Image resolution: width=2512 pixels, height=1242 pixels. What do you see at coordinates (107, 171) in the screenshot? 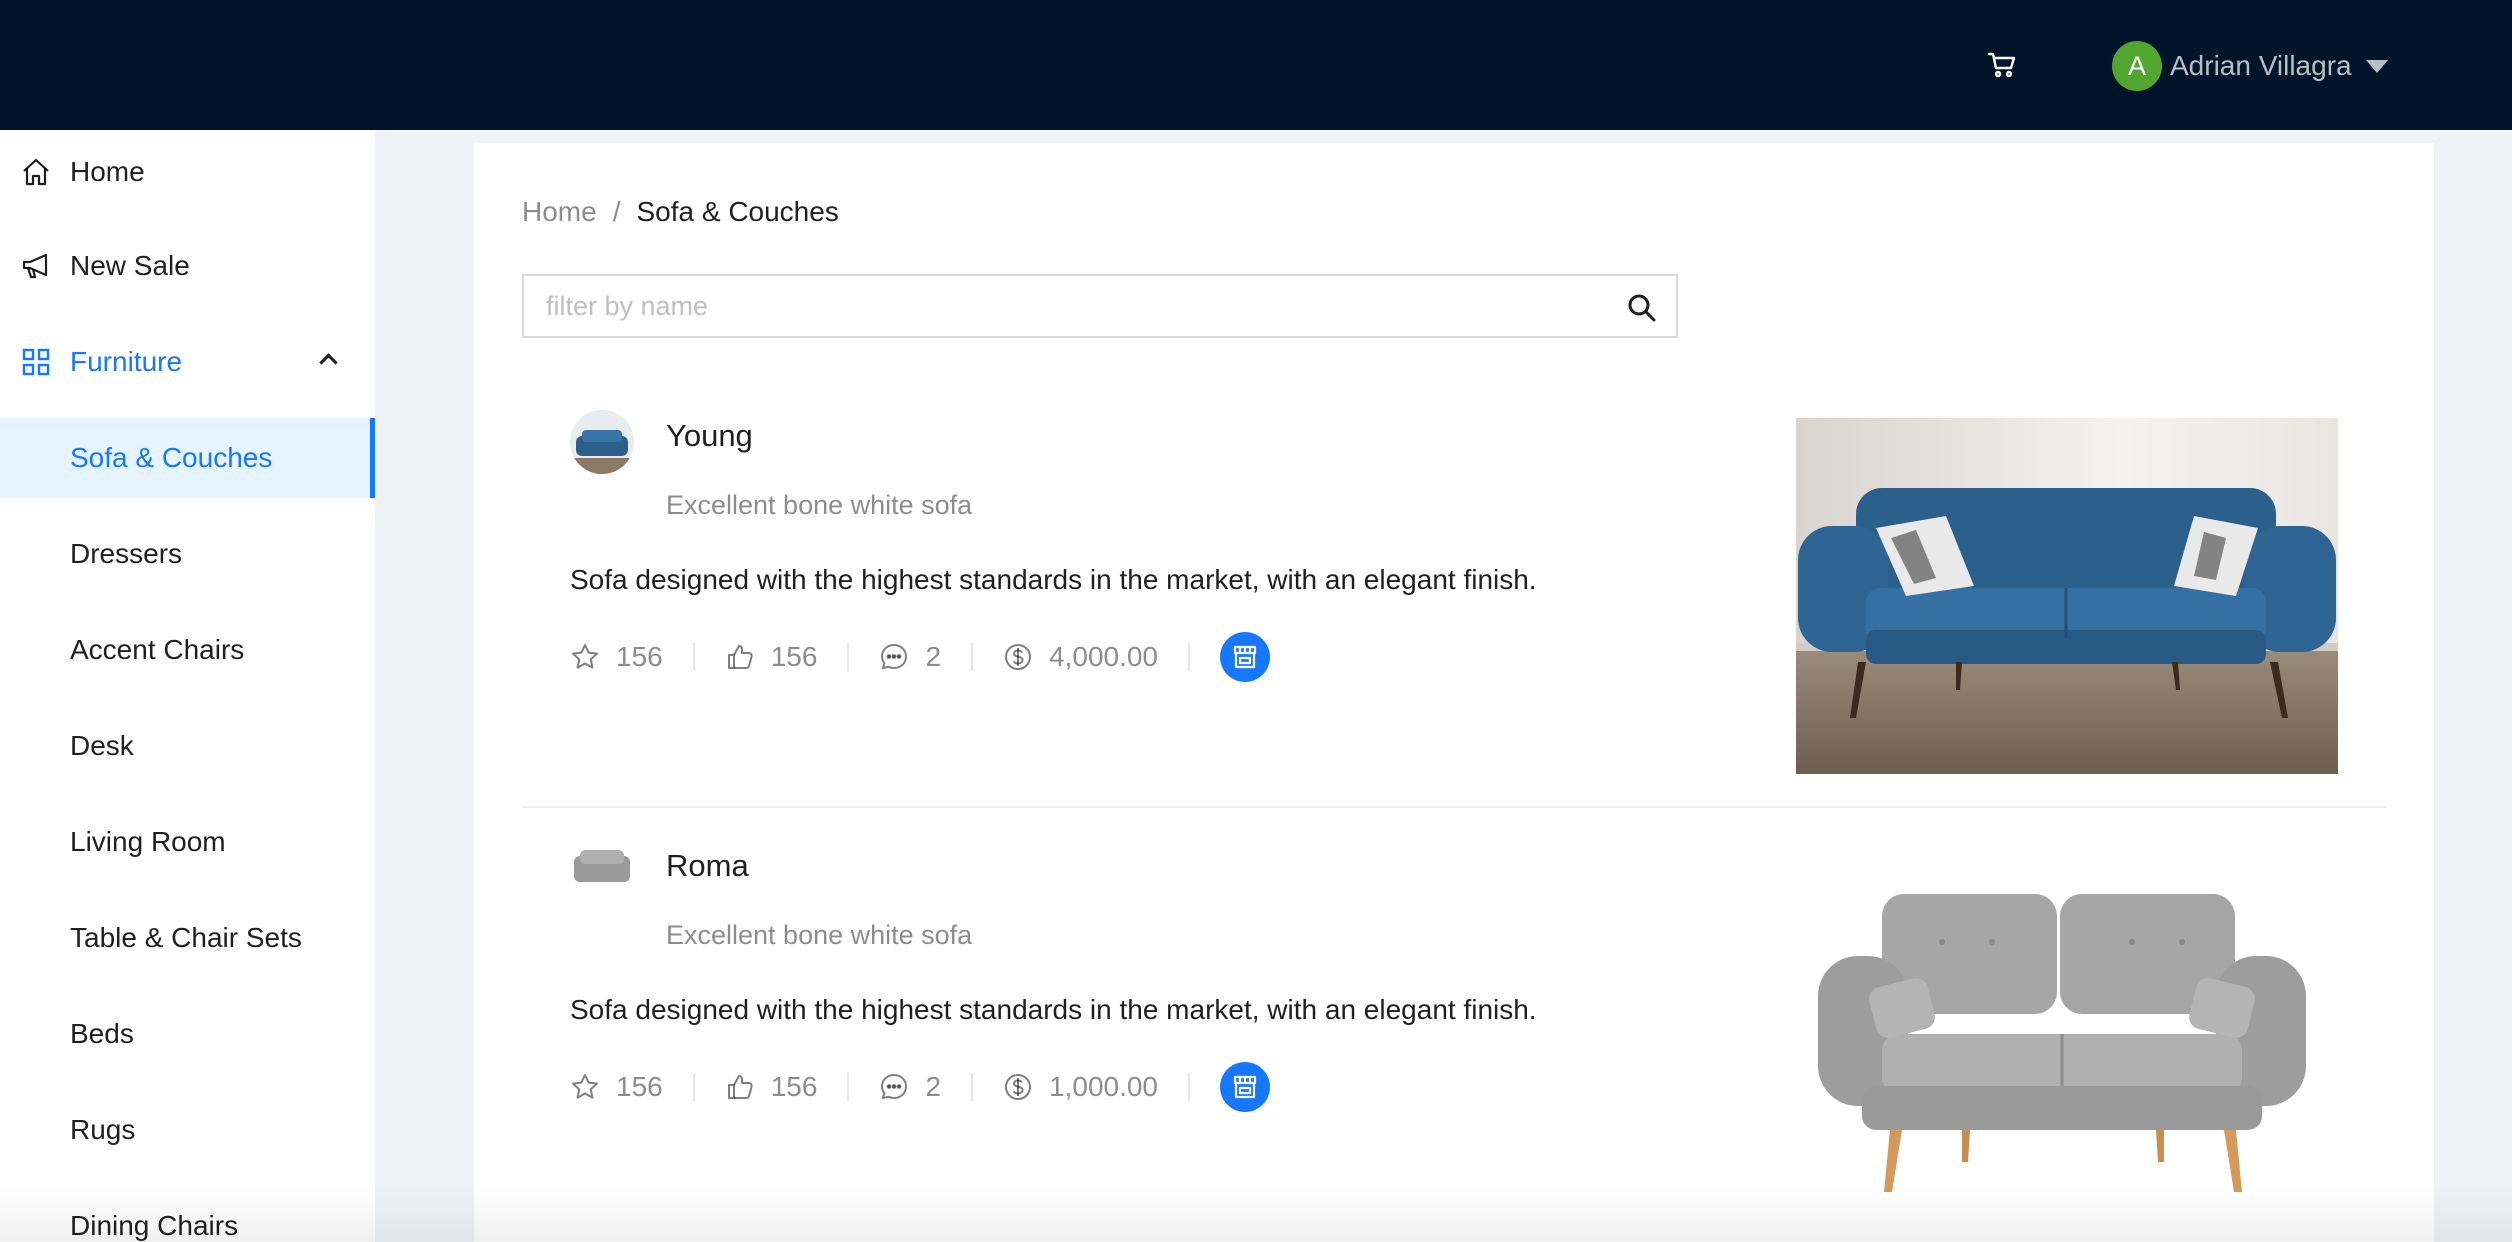
I see `sidebar-item-label: Home` at bounding box center [107, 171].